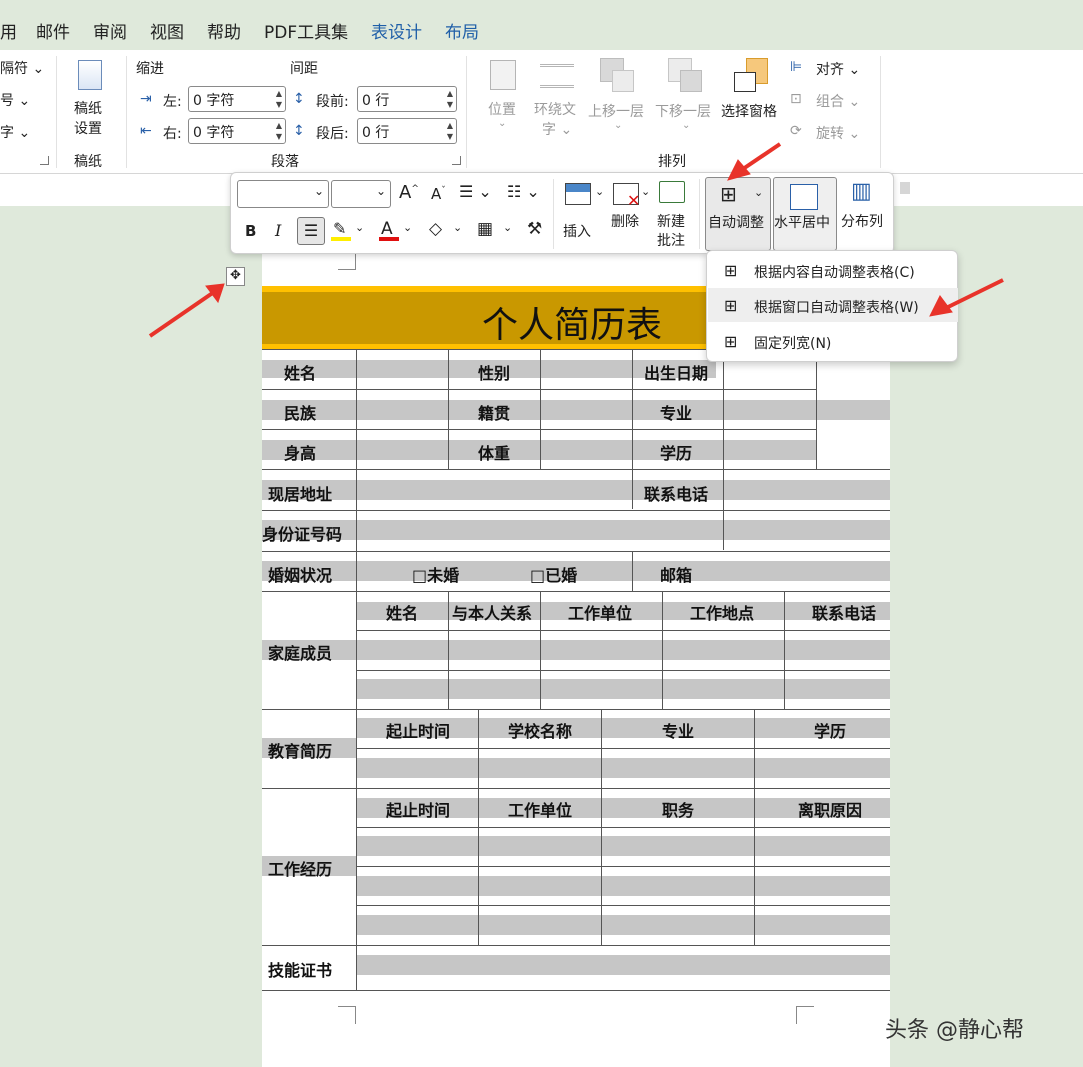  What do you see at coordinates (973, 294) in the screenshot?
I see `arrow-to-window-item` at bounding box center [973, 294].